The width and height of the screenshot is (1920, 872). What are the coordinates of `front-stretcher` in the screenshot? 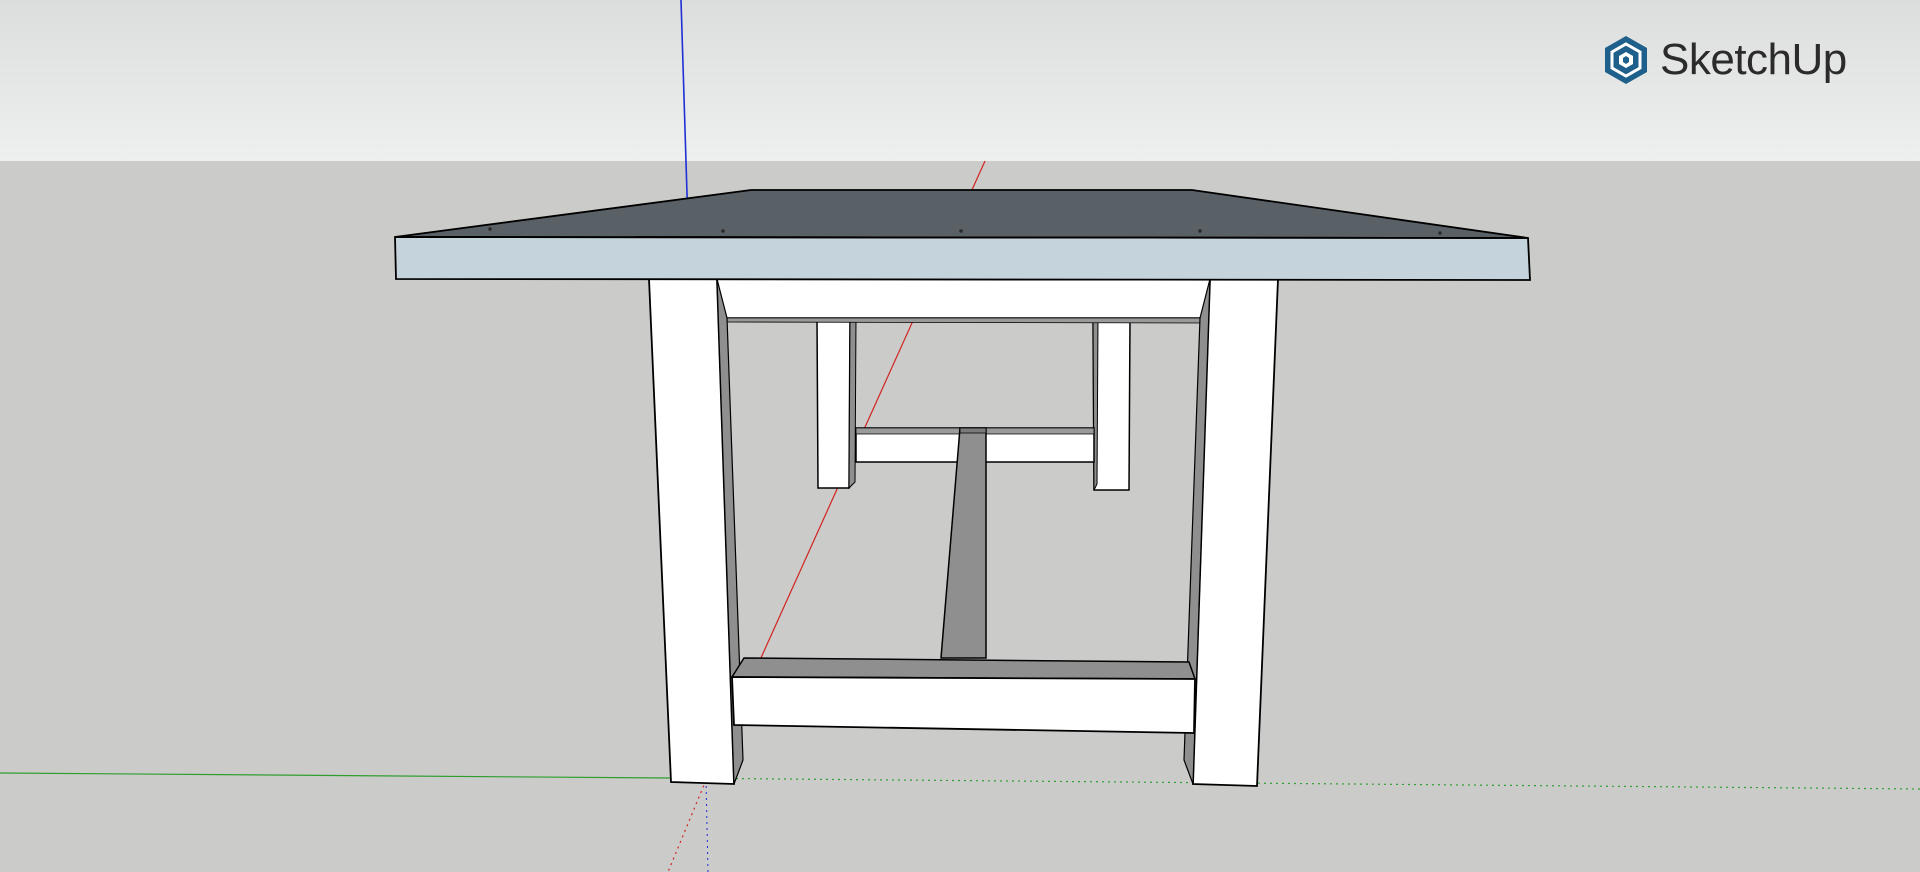 It's located at (963, 695).